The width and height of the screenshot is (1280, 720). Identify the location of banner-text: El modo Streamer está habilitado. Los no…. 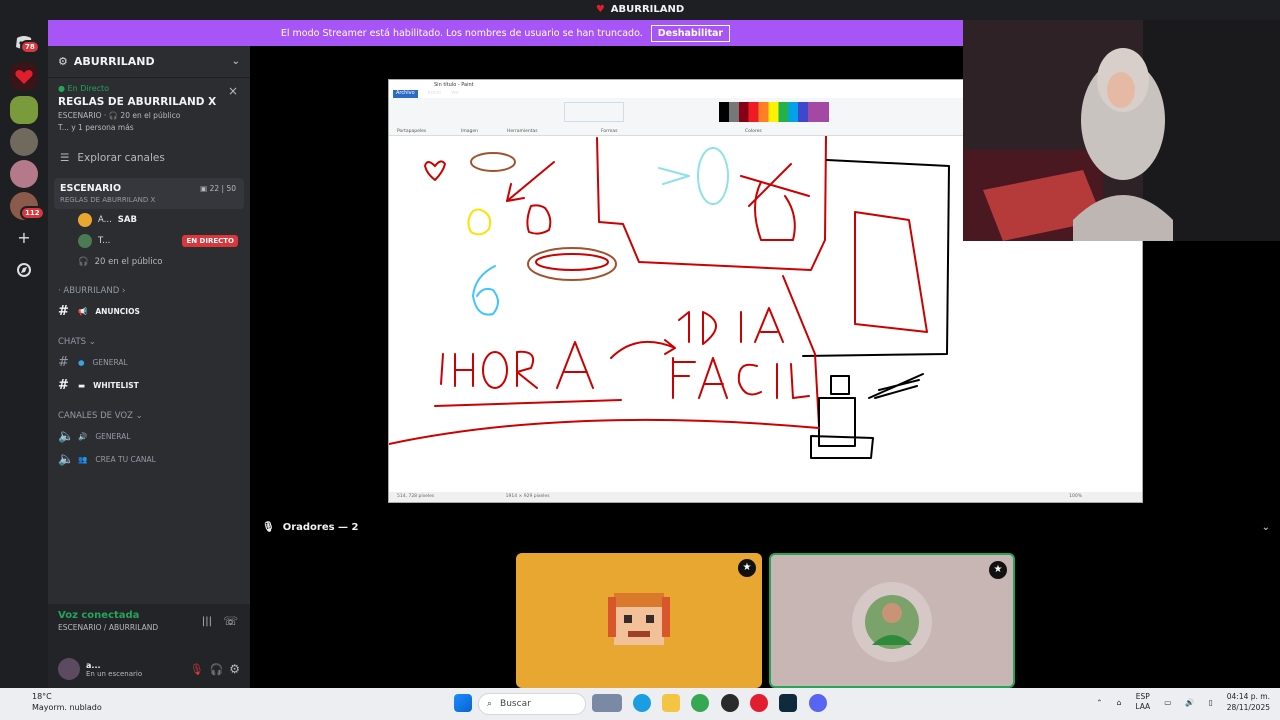
(461, 33).